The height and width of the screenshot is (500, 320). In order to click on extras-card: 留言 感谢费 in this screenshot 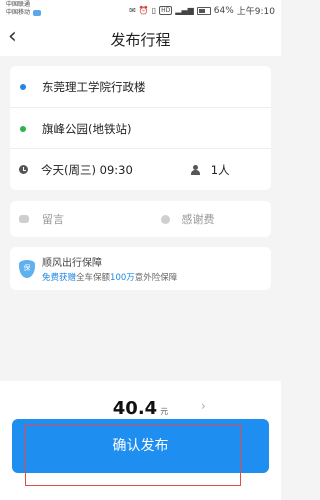, I will do `click(140, 219)`.